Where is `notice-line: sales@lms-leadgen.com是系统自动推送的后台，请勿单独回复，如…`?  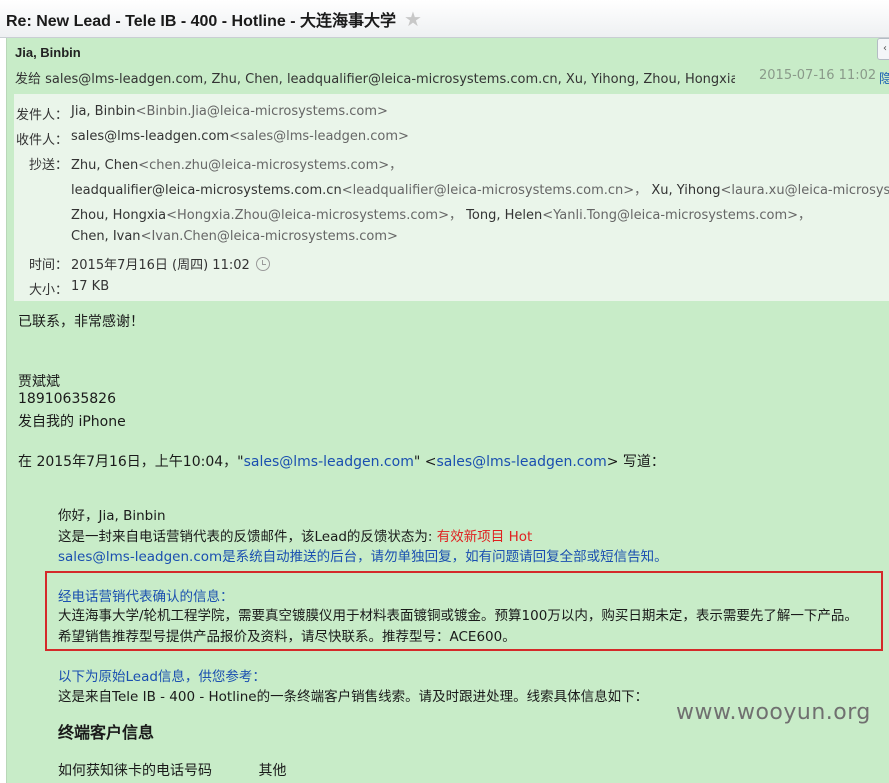
notice-line: sales@lms-leadgen.com是系统自动推送的后台，请勿单独回复，如… is located at coordinates (363, 557).